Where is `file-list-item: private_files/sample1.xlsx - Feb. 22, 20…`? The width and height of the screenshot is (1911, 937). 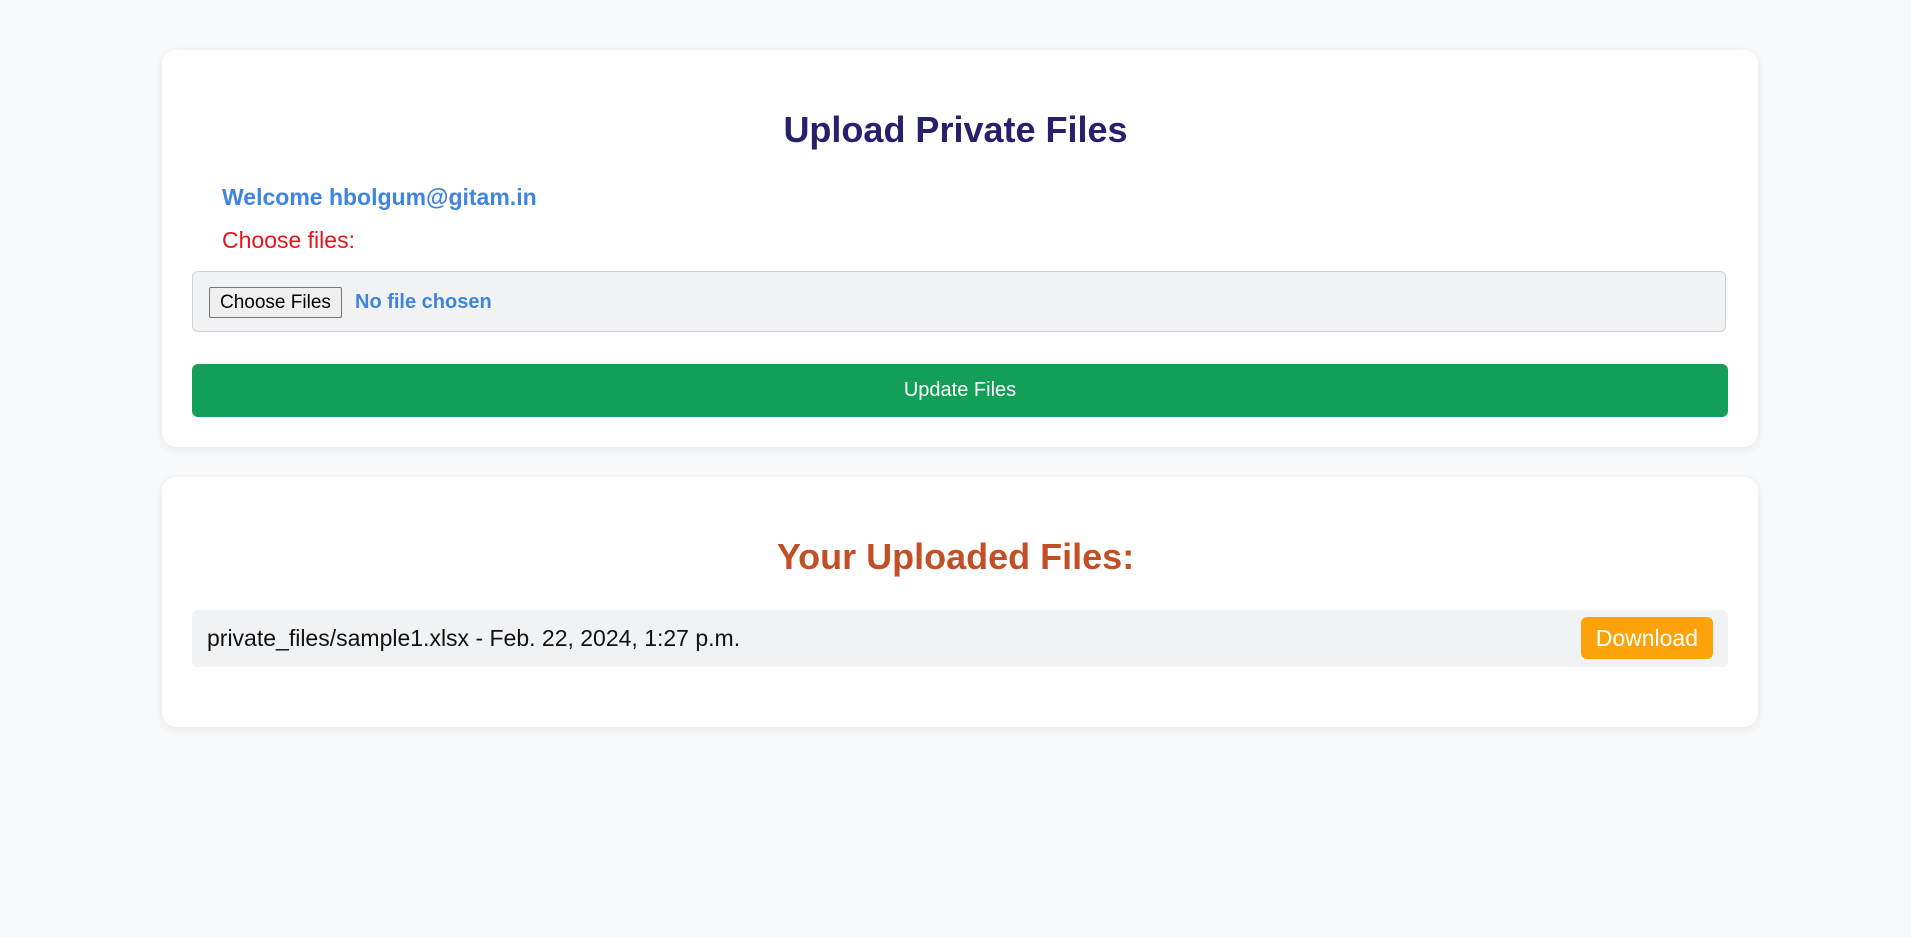 file-list-item: private_files/sample1.xlsx - Feb. 22, 20… is located at coordinates (960, 638).